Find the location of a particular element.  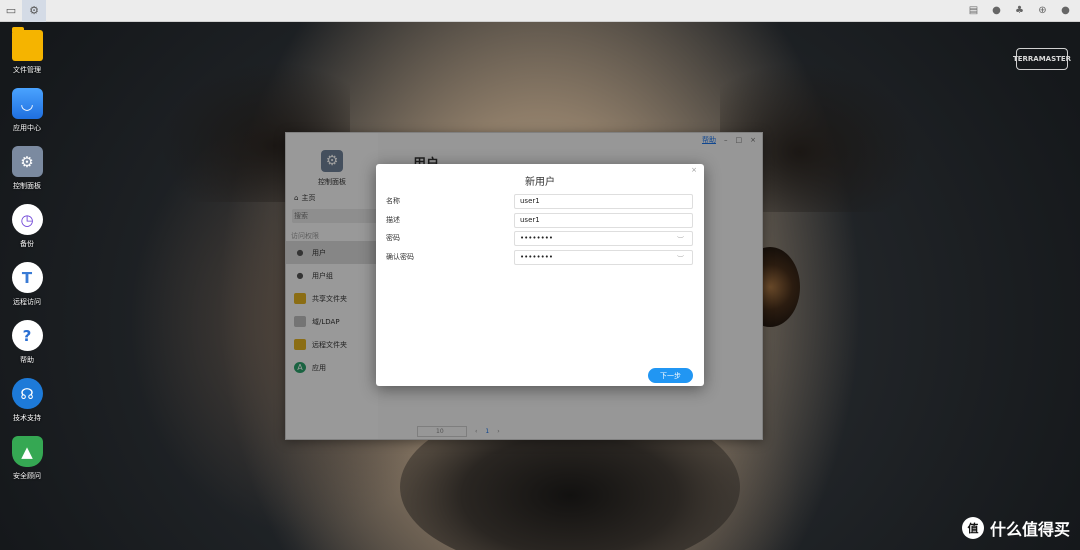

confirm-password-row: 确认密码 •••••••• ︶ is located at coordinates (540, 257).